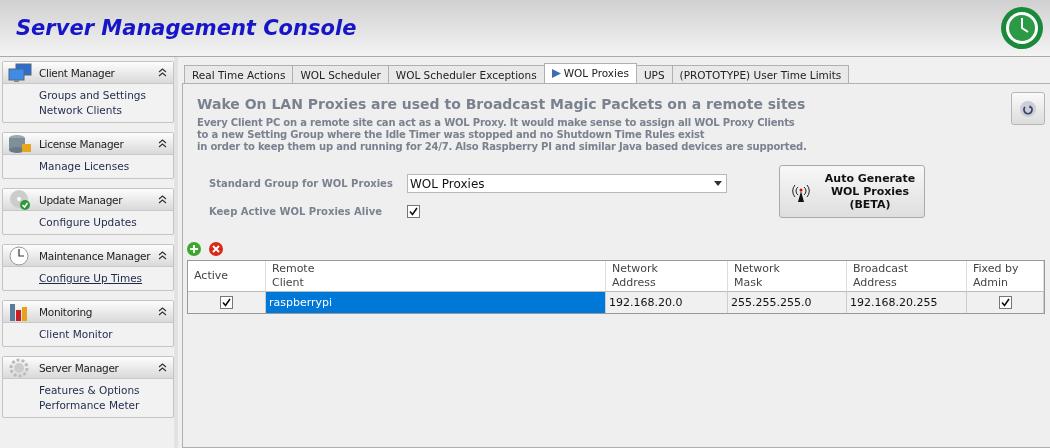 This screenshot has height=448, width=1050. Describe the element at coordinates (296, 211) in the screenshot. I see `field-label: Keep Active WOL Proxies Alive` at that location.